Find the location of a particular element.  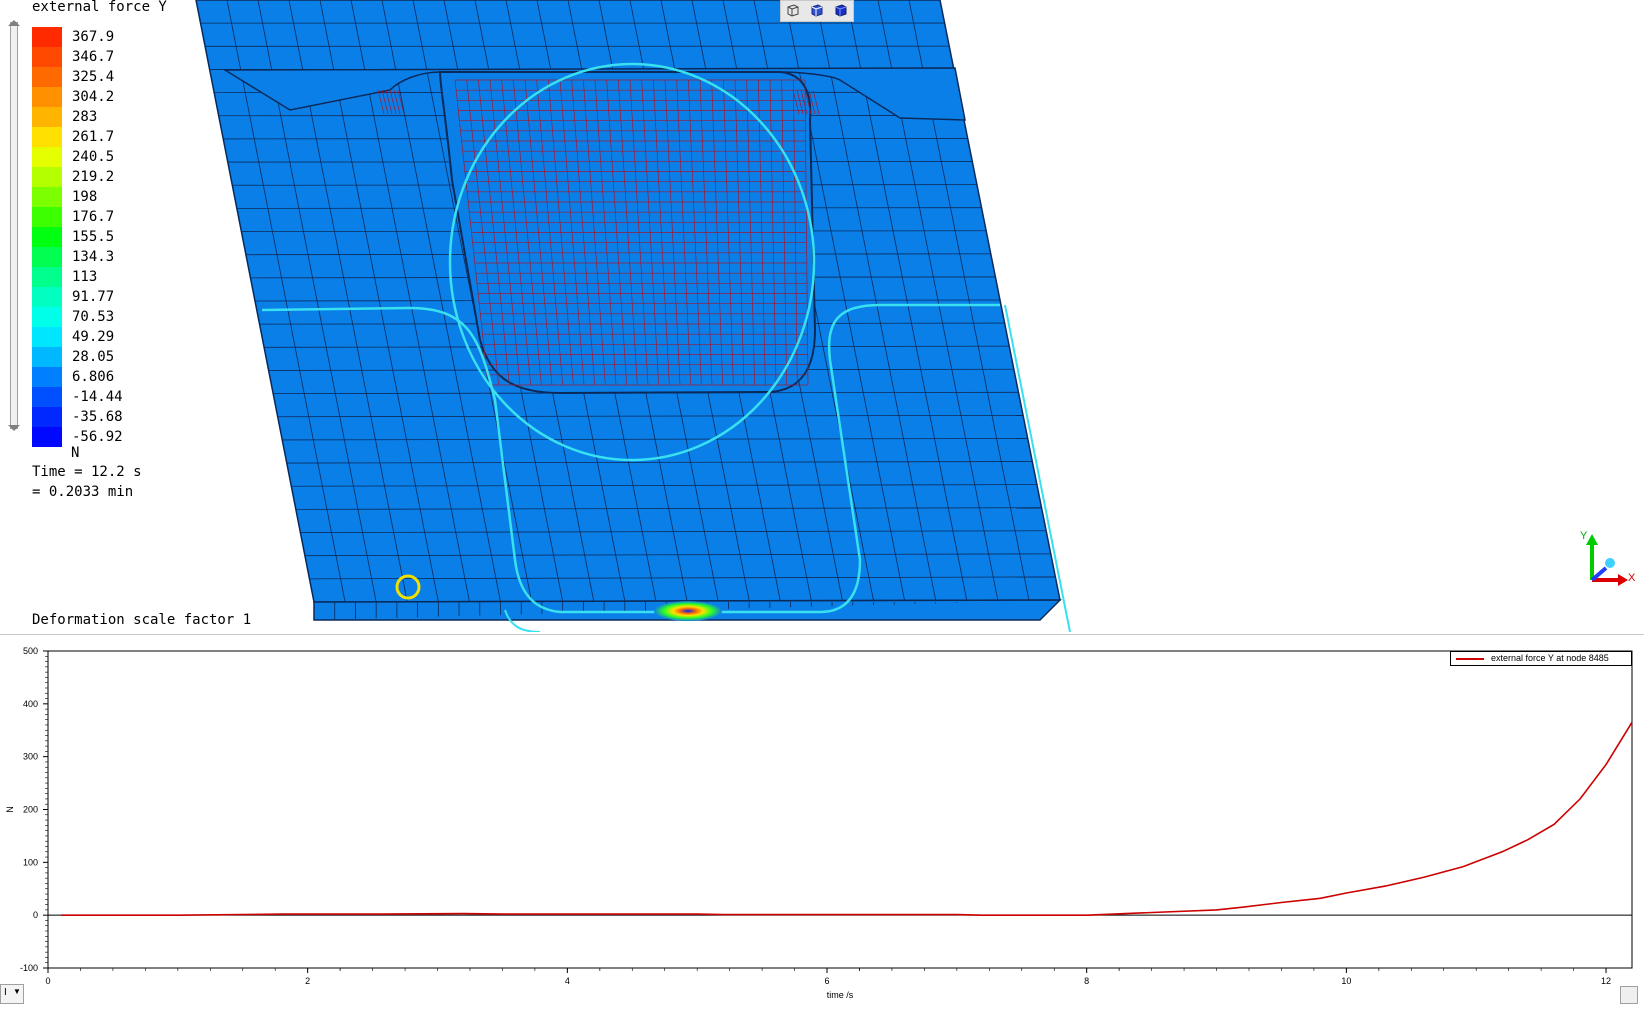

legend-value-label: 346.7 is located at coordinates (93, 57).